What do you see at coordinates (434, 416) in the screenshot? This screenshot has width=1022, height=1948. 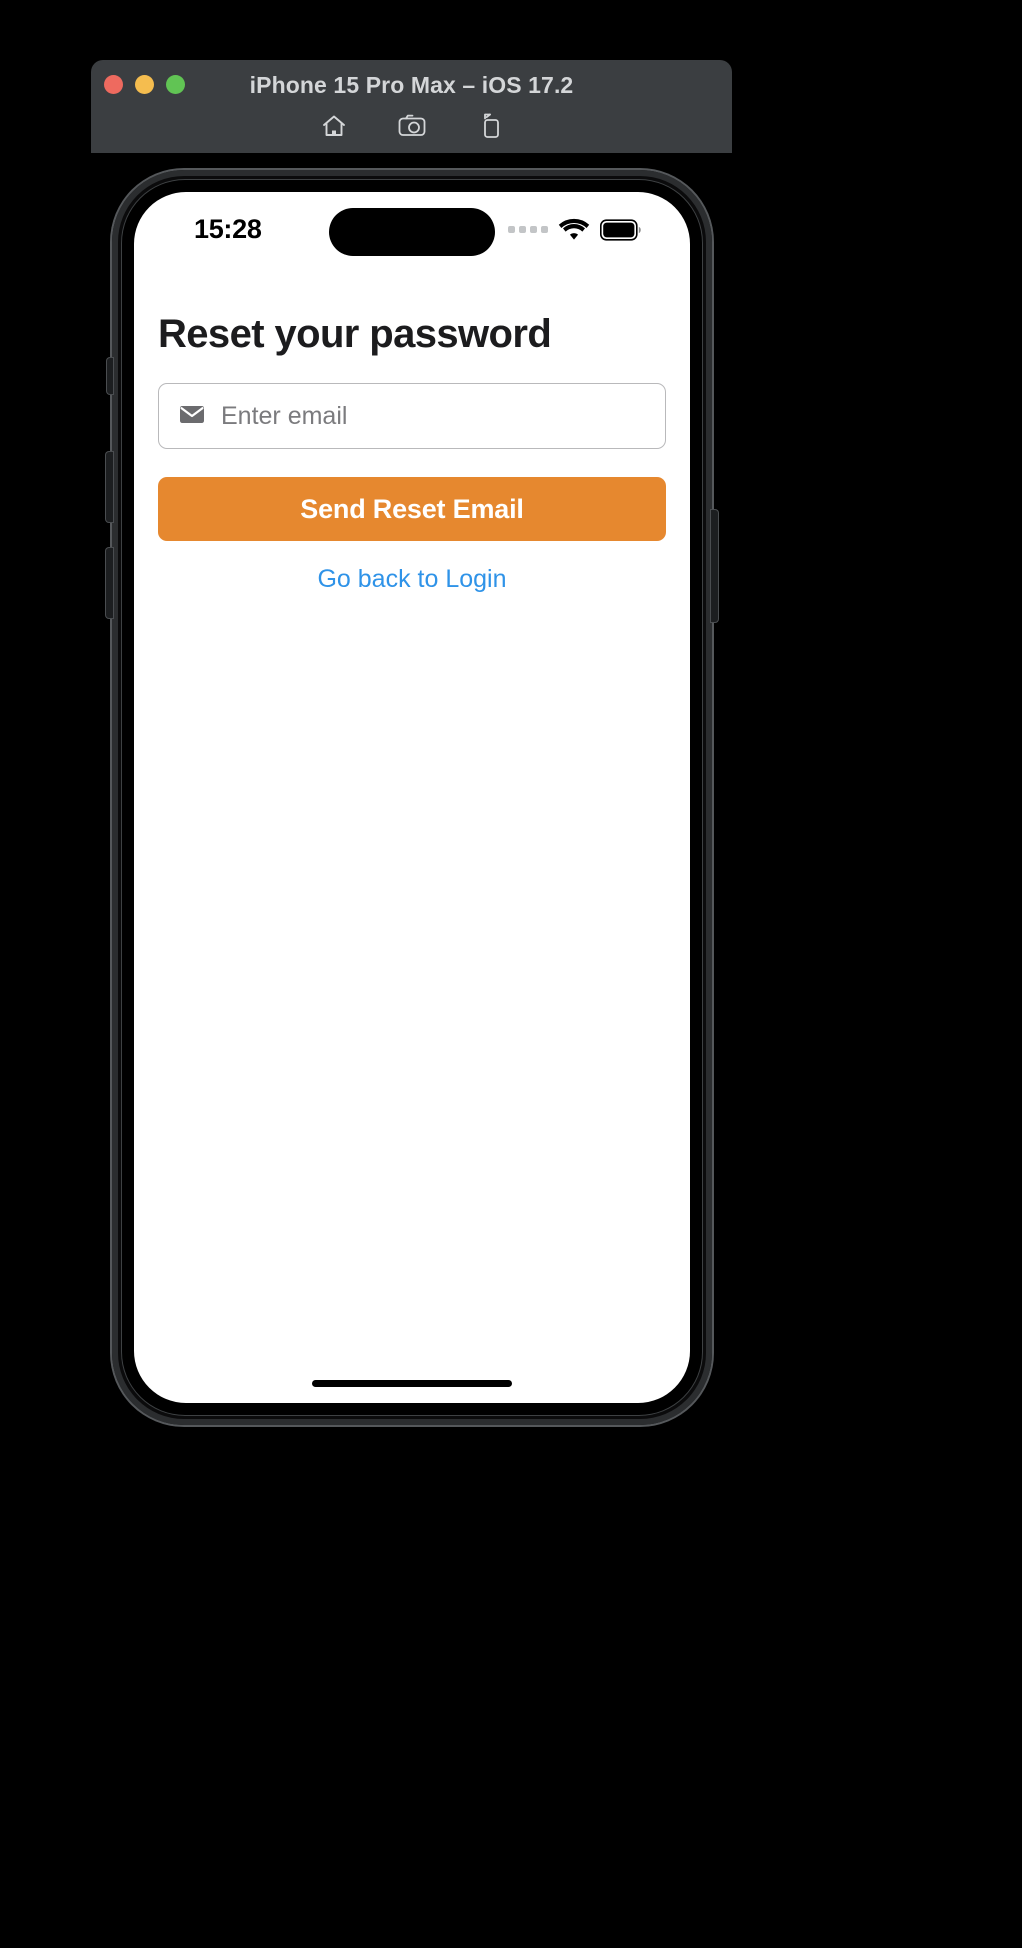 I see `email-input` at bounding box center [434, 416].